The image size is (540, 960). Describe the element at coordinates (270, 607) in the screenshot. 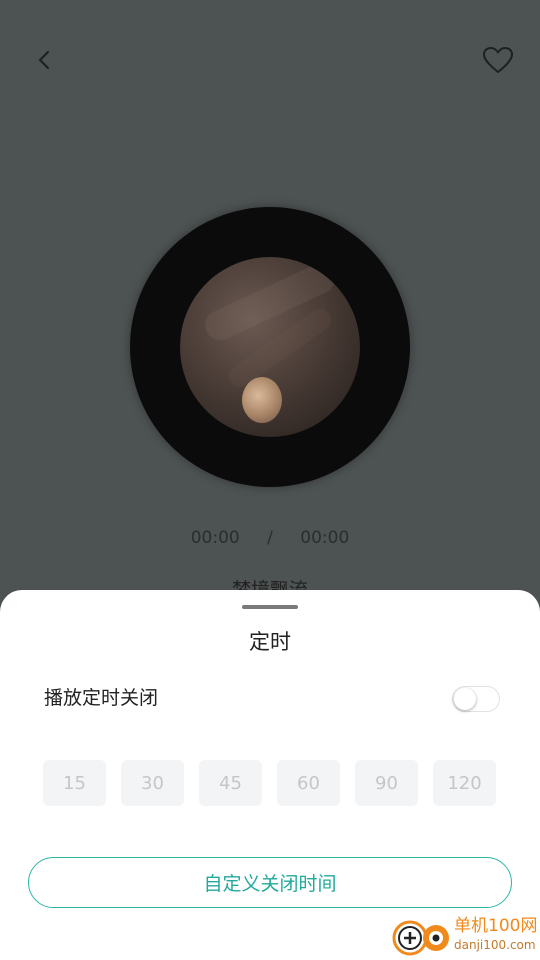

I see `sheet-drag-handle` at that location.